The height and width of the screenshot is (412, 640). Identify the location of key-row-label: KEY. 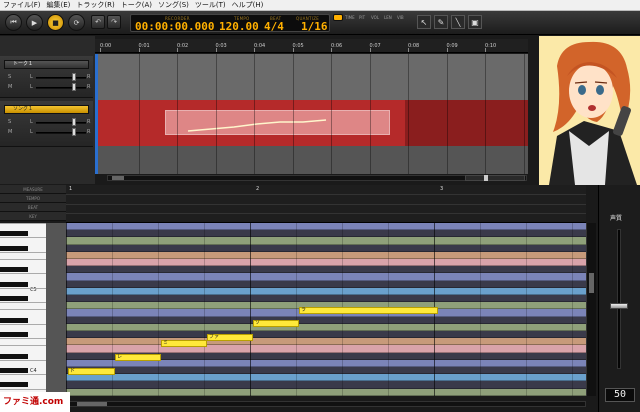
(33, 216).